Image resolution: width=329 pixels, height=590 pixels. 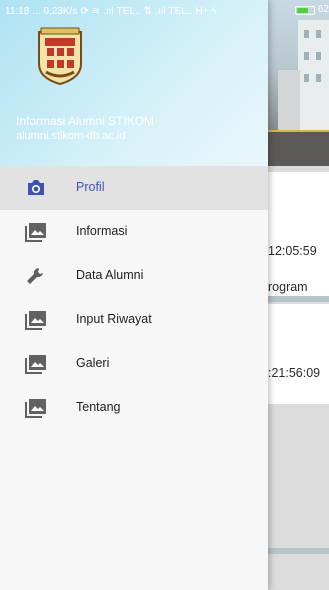 I want to click on stikom-logo-icon, so click(x=60, y=56).